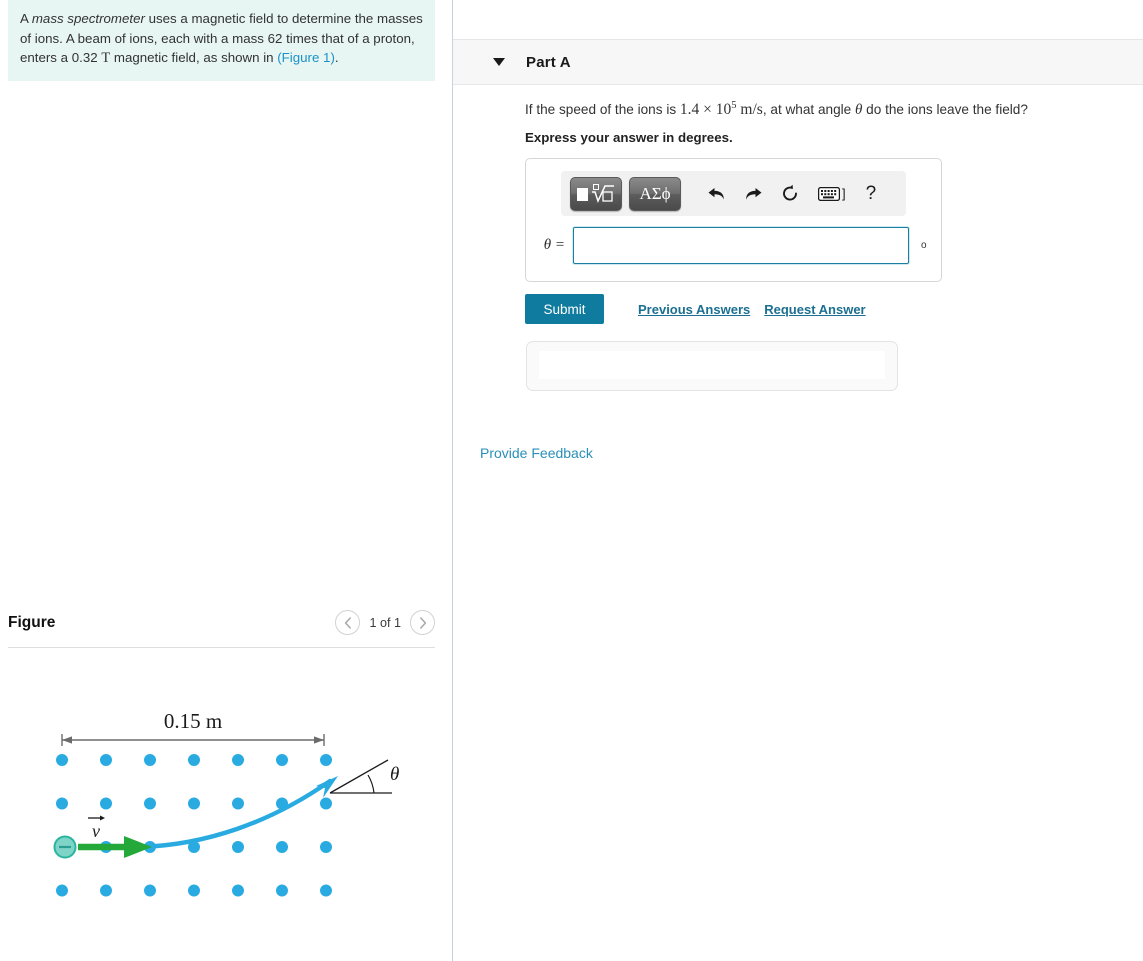 The width and height of the screenshot is (1143, 961). What do you see at coordinates (733, 193) in the screenshot?
I see `math-toolbar: ΑΣϕ] ?` at bounding box center [733, 193].